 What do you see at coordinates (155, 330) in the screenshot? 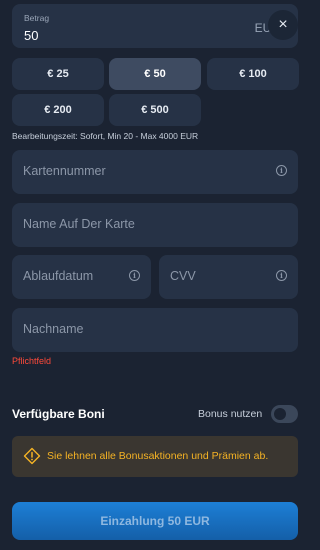
I see `lastname-field: Nachname` at bounding box center [155, 330].